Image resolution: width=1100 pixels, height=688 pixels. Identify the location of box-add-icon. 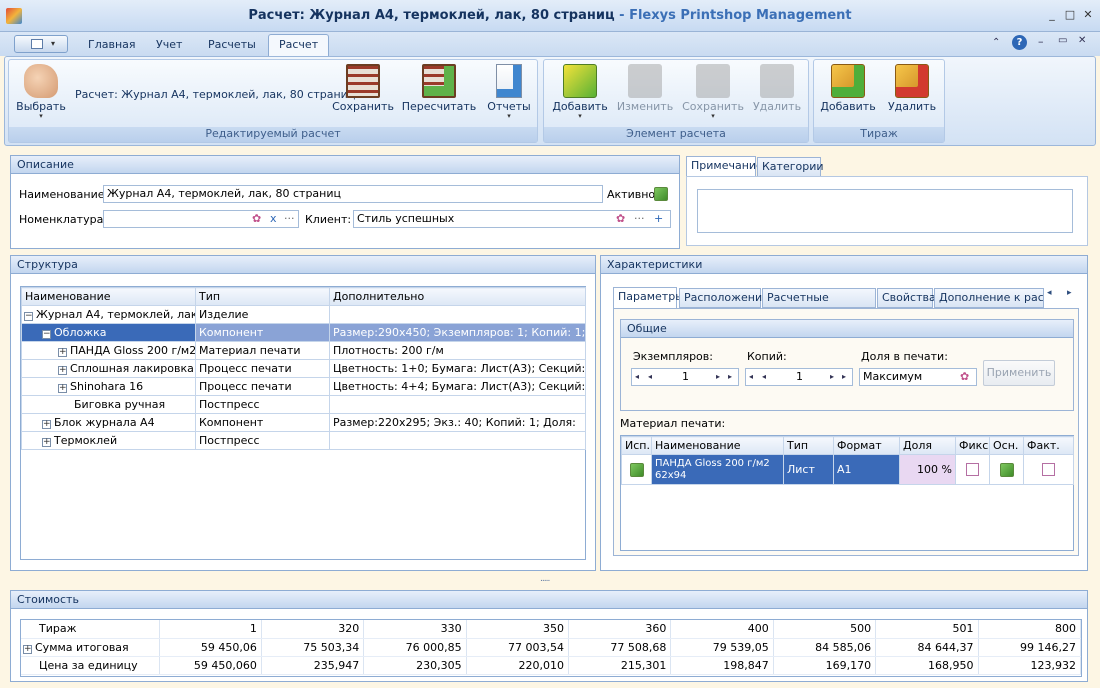
(848, 81).